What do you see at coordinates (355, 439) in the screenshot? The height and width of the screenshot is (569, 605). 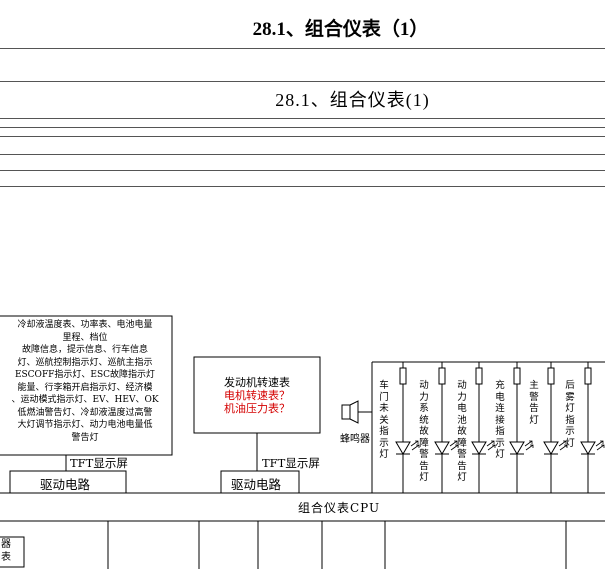 I see `buzzer-label: 蜂鸣器` at bounding box center [355, 439].